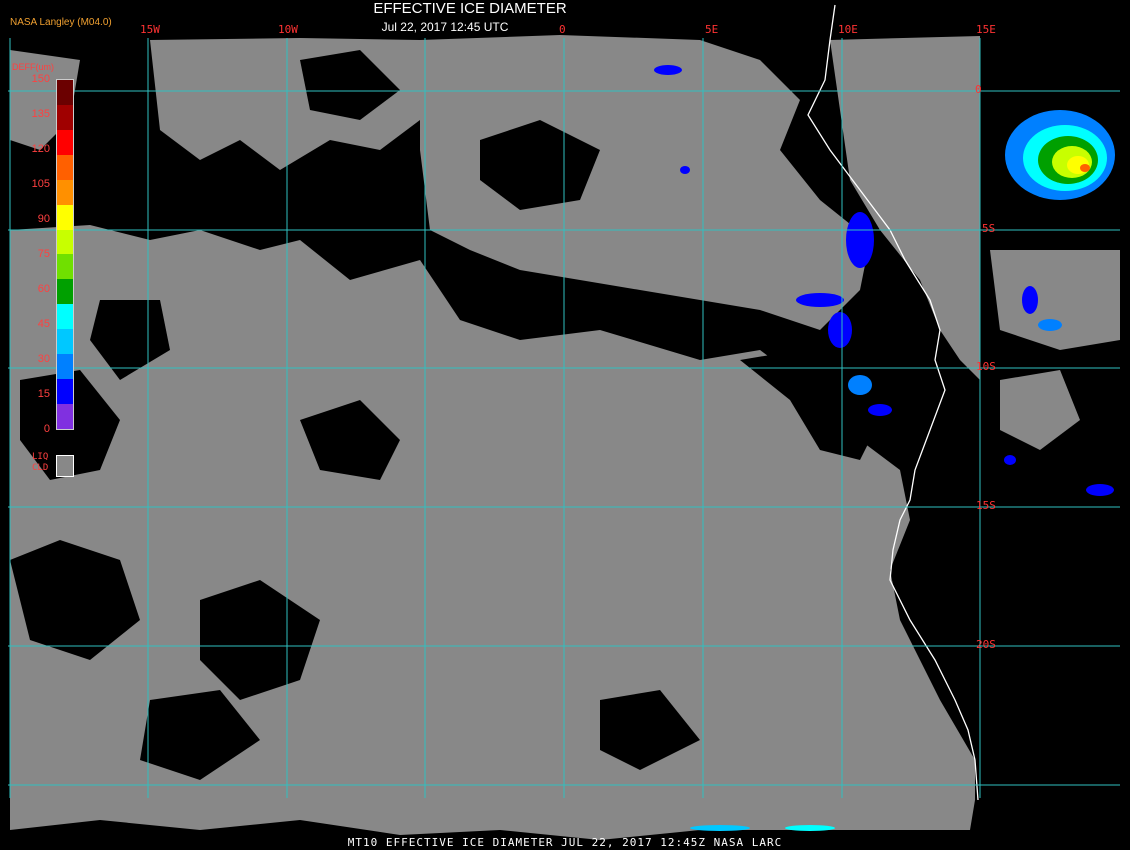 The width and height of the screenshot is (1130, 850). What do you see at coordinates (445, 27) in the screenshot?
I see `map-subtitle: Jul 22, 2017 12:45 UTC` at bounding box center [445, 27].